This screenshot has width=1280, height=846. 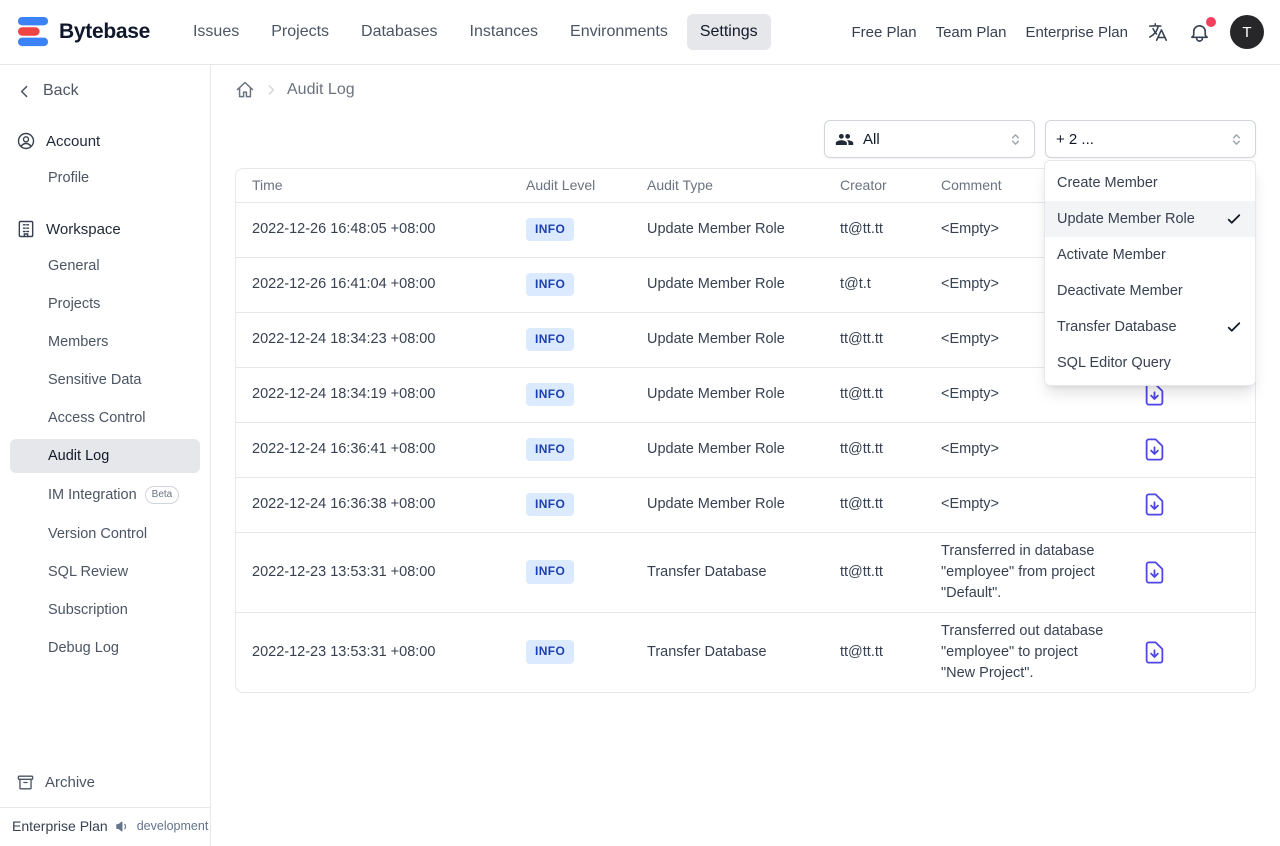 What do you see at coordinates (1150, 291) in the screenshot?
I see `menu-item-deactivate-member: Deactivate Member` at bounding box center [1150, 291].